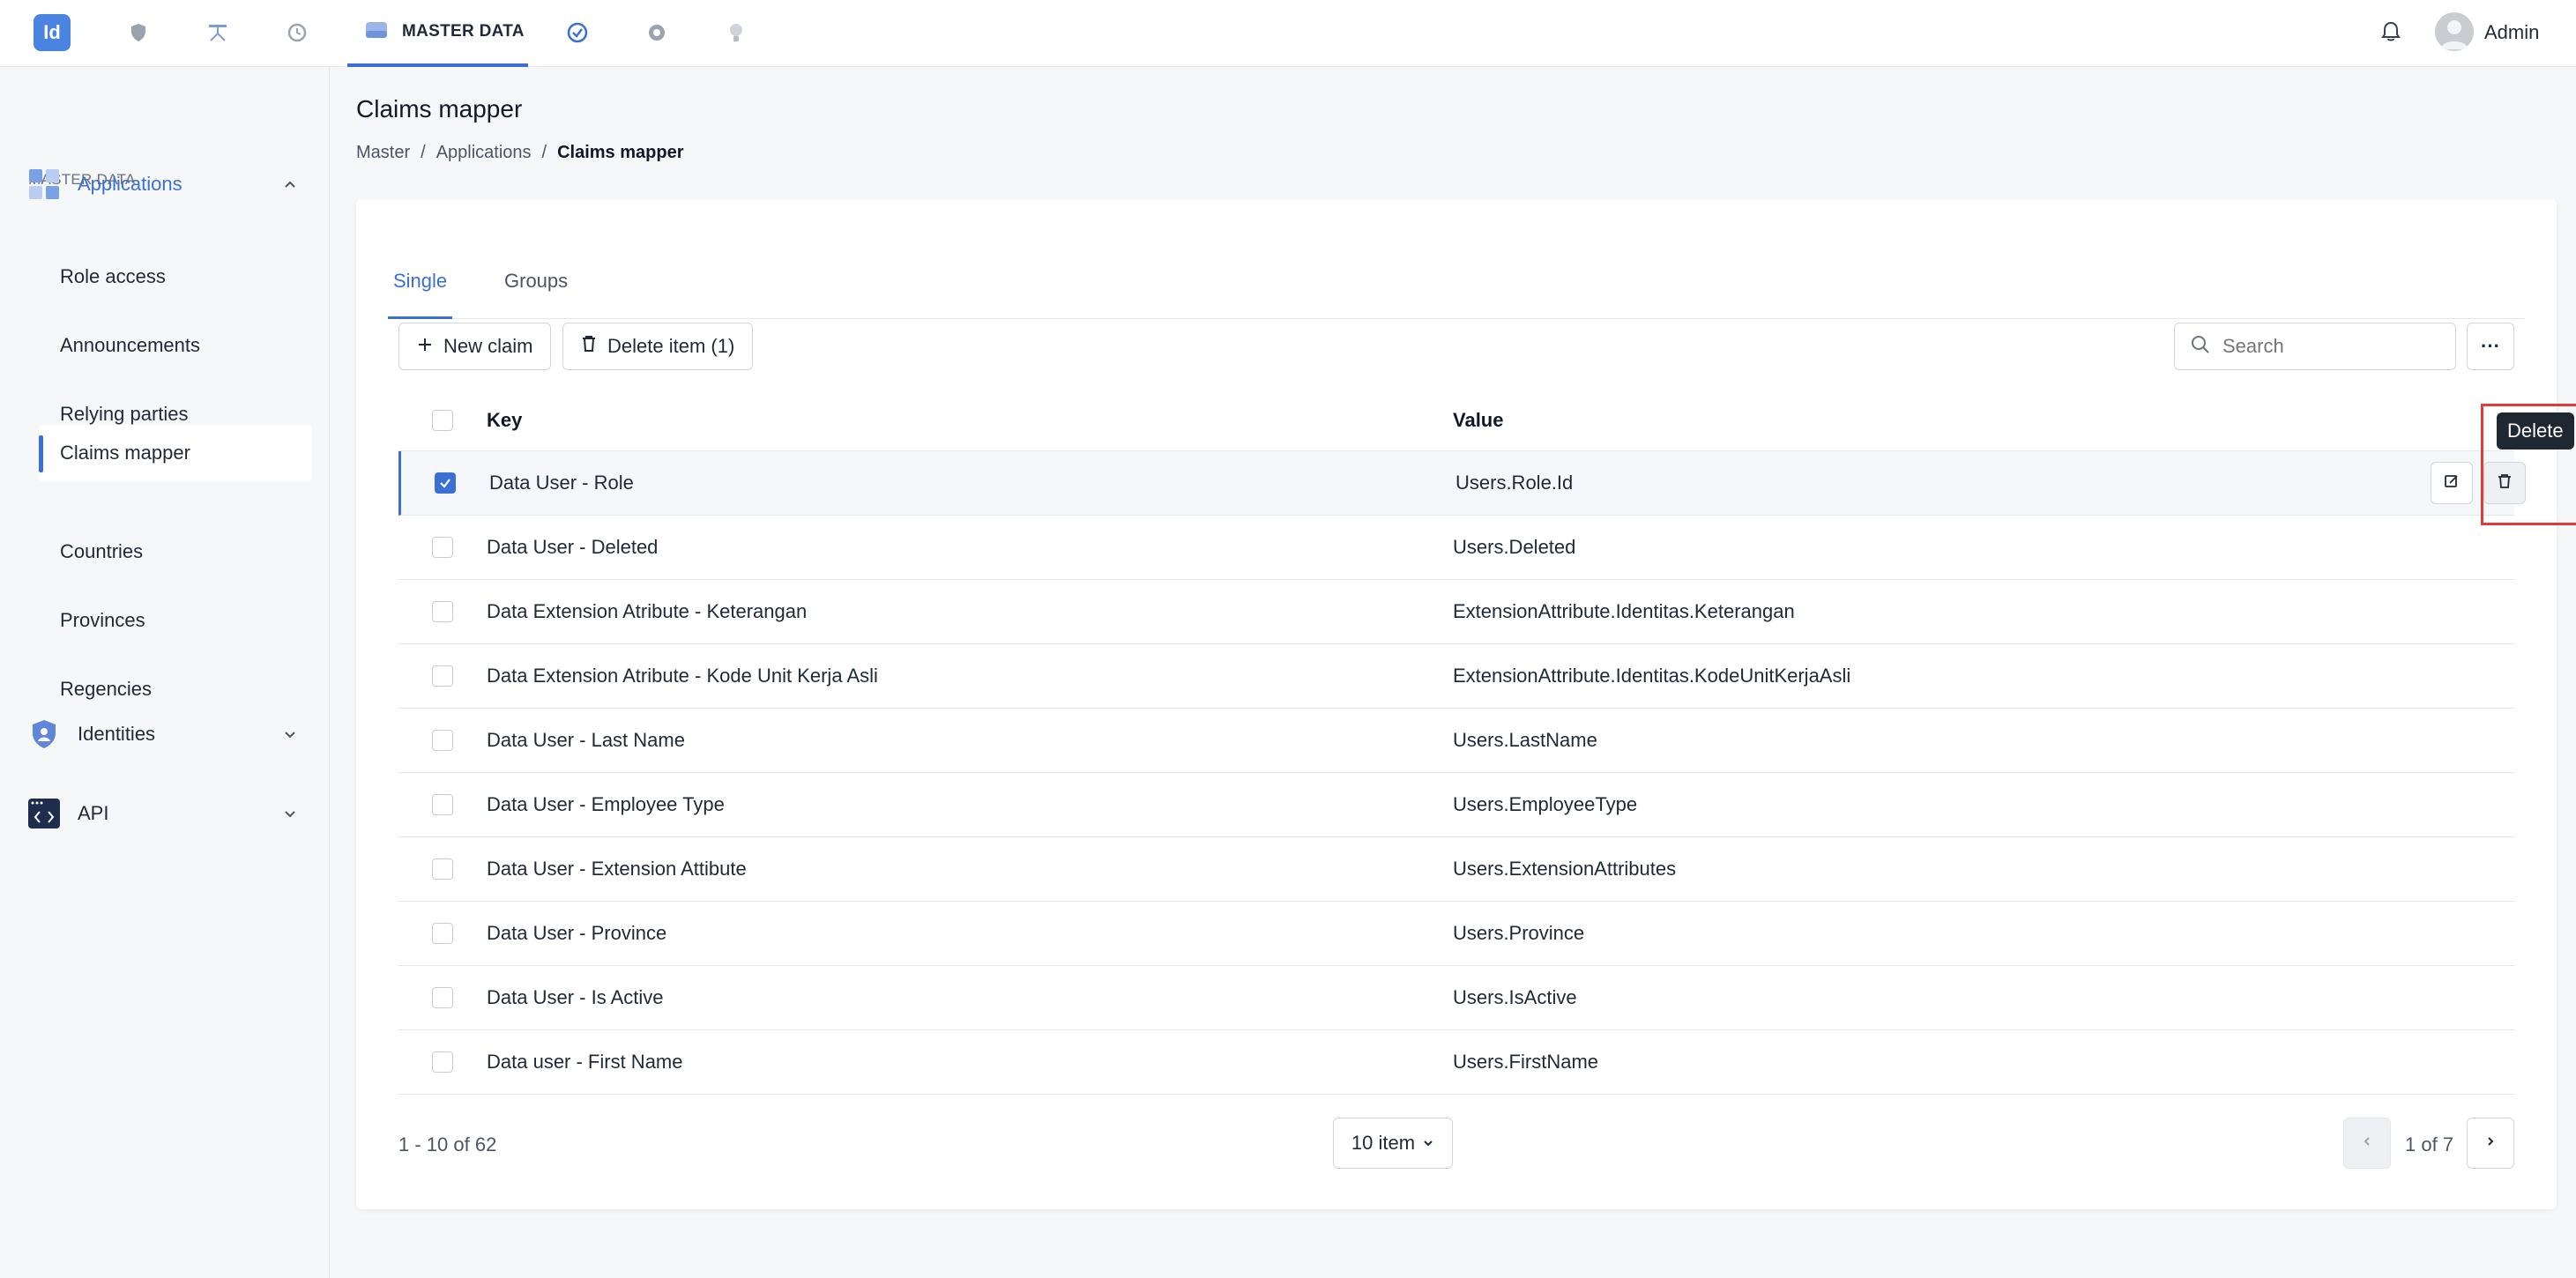  I want to click on highlight-box, so click(2528, 465).